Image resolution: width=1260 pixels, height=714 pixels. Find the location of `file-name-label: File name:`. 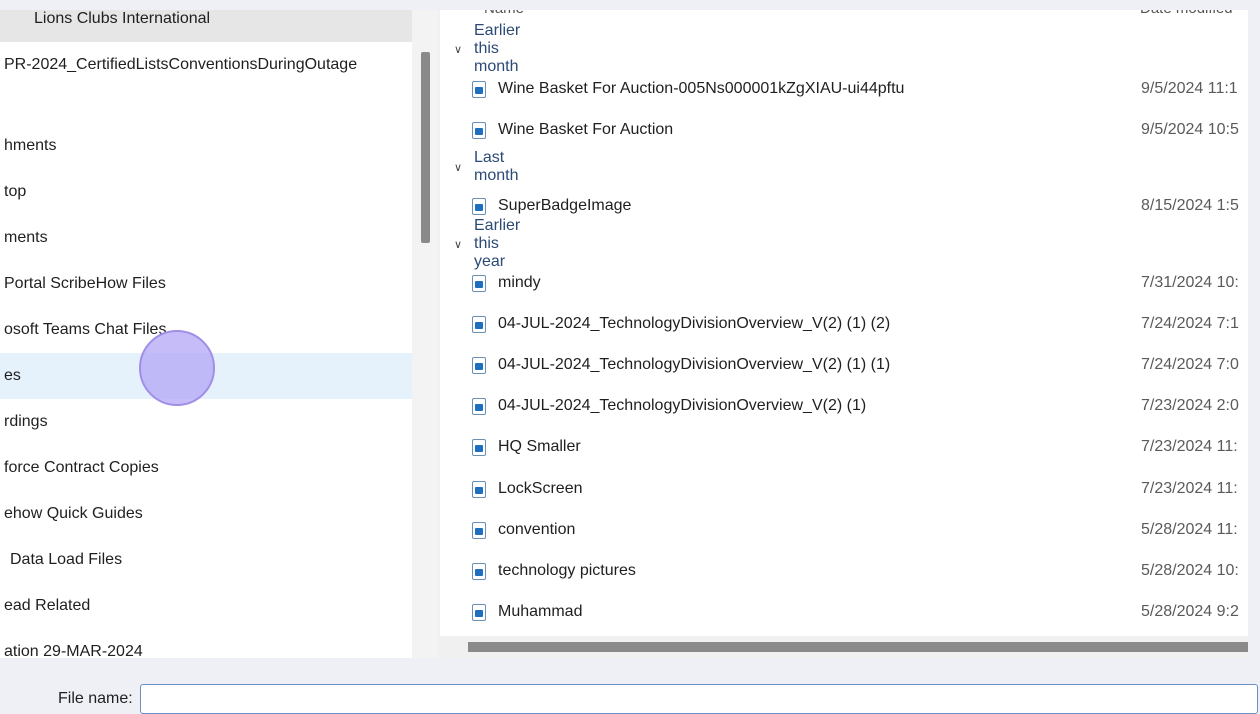

file-name-label: File name: is located at coordinates (95, 698).